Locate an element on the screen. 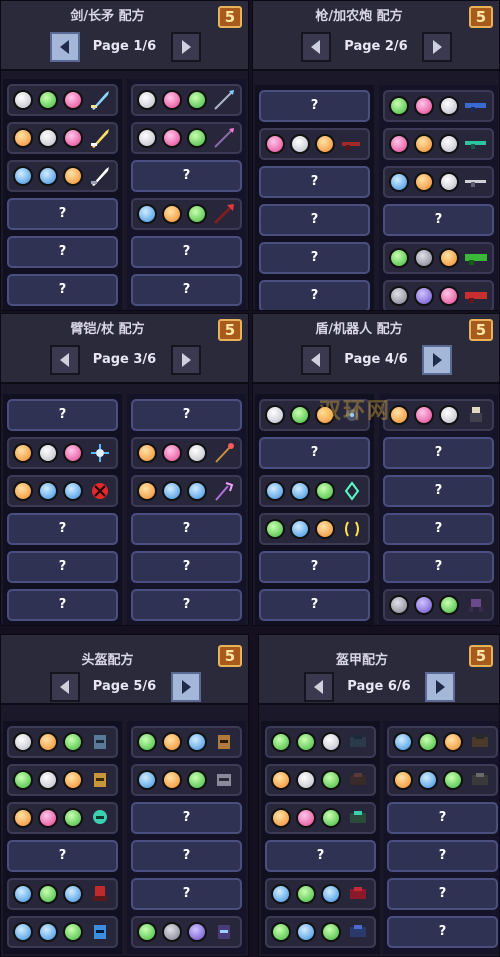  helmet-icon is located at coordinates (224, 780).